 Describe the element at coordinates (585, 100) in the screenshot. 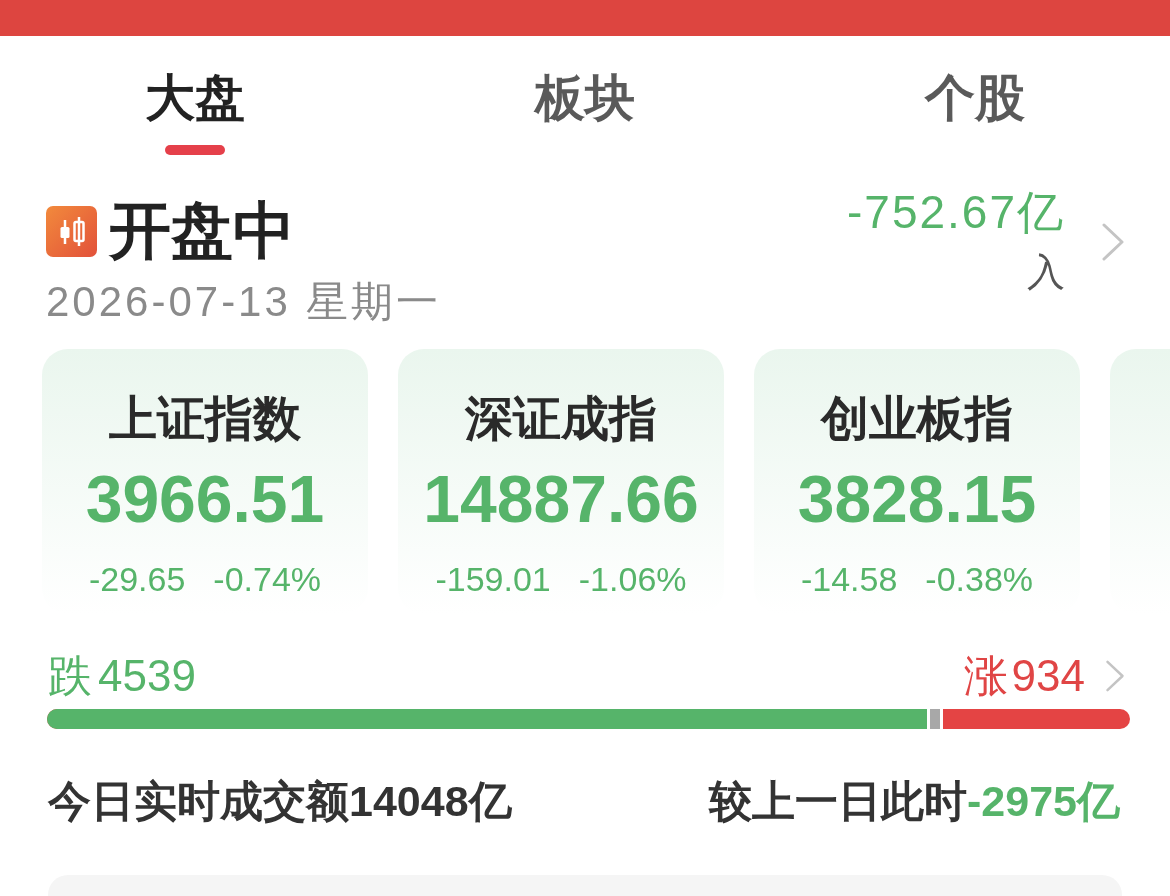

I see `tab: 板块` at that location.